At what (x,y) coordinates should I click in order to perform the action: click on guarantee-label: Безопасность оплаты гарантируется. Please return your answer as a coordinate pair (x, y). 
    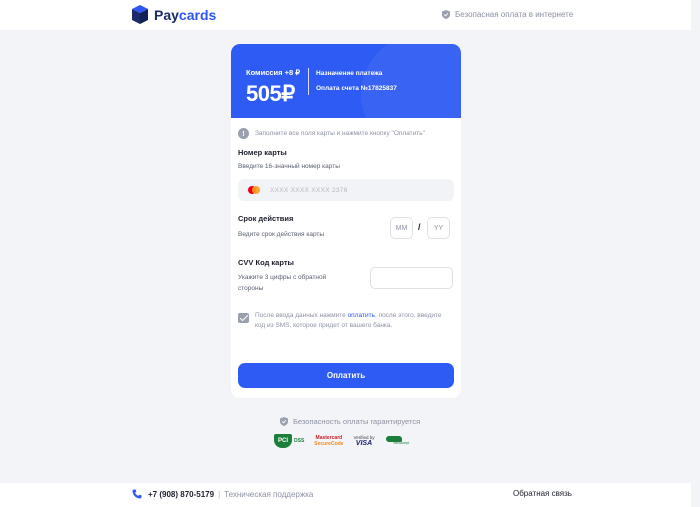
    Looking at the image, I should click on (350, 421).